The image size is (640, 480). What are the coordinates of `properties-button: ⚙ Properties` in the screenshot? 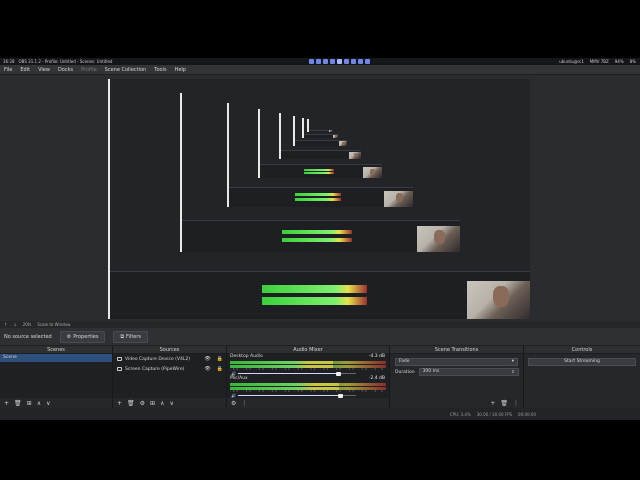 It's located at (82, 336).